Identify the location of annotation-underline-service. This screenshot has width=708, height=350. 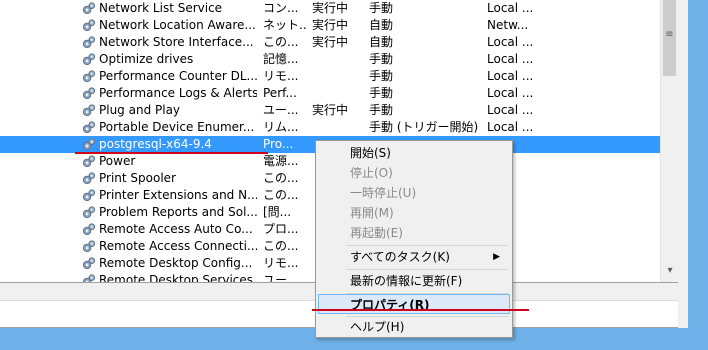
(171, 153).